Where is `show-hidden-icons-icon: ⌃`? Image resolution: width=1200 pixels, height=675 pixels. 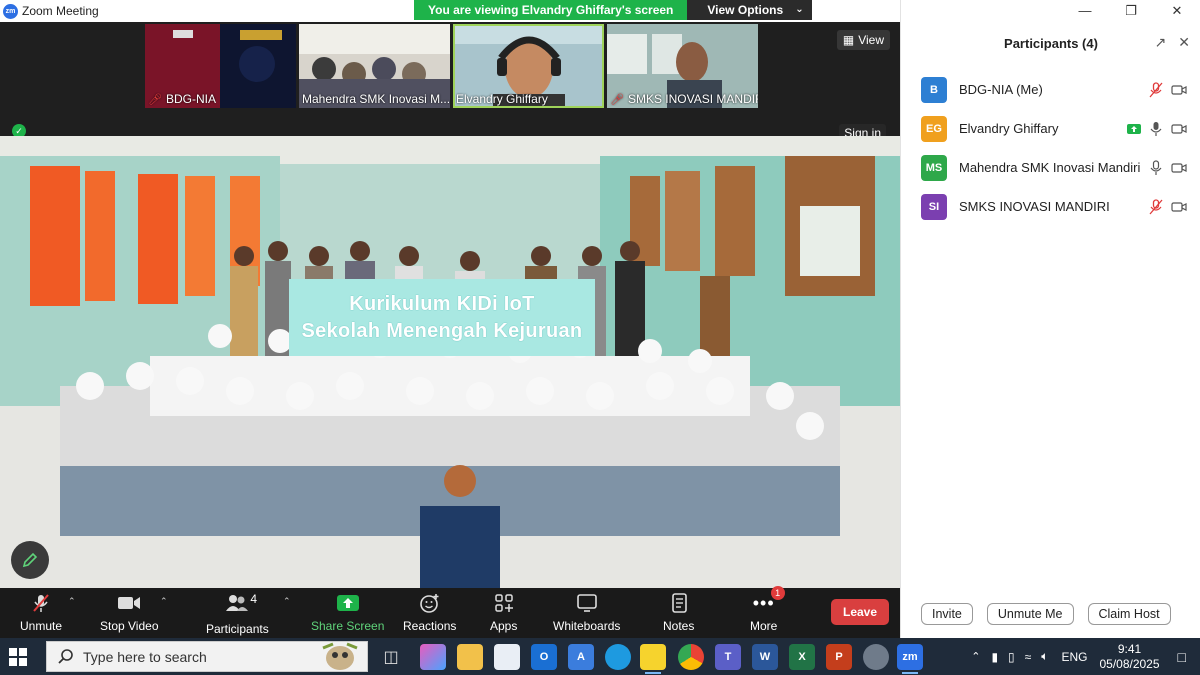 show-hidden-icons-icon: ⌃ is located at coordinates (975, 656).